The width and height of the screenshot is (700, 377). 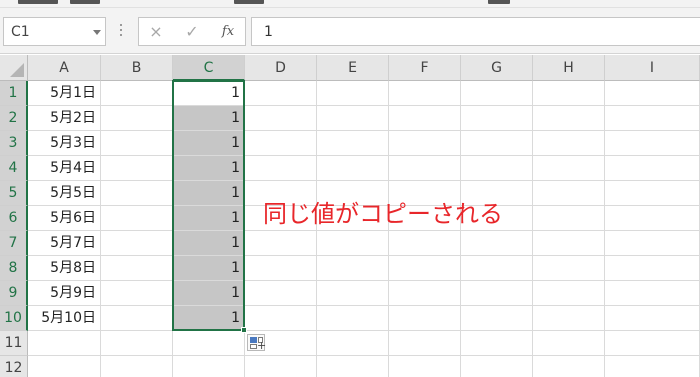 What do you see at coordinates (353, 93) in the screenshot?
I see `cell-e1` at bounding box center [353, 93].